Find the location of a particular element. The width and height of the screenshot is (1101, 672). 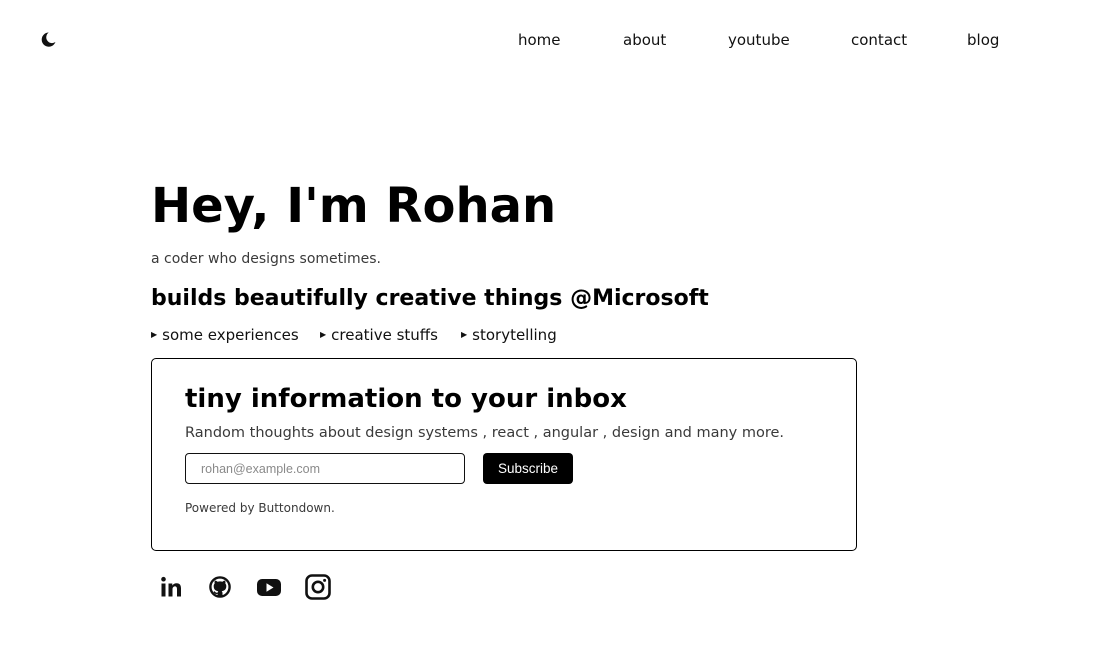

instagram-icon is located at coordinates (318, 587).